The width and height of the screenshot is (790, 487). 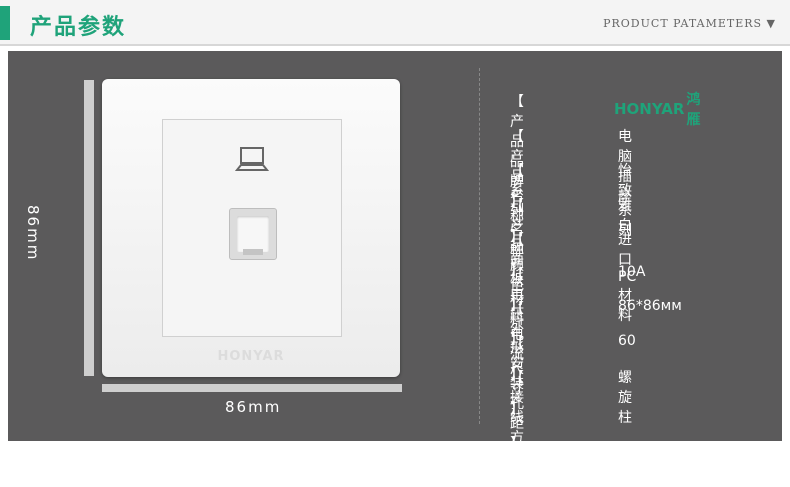 What do you see at coordinates (252, 388) in the screenshot?
I see `width-dimension-bar` at bounding box center [252, 388].